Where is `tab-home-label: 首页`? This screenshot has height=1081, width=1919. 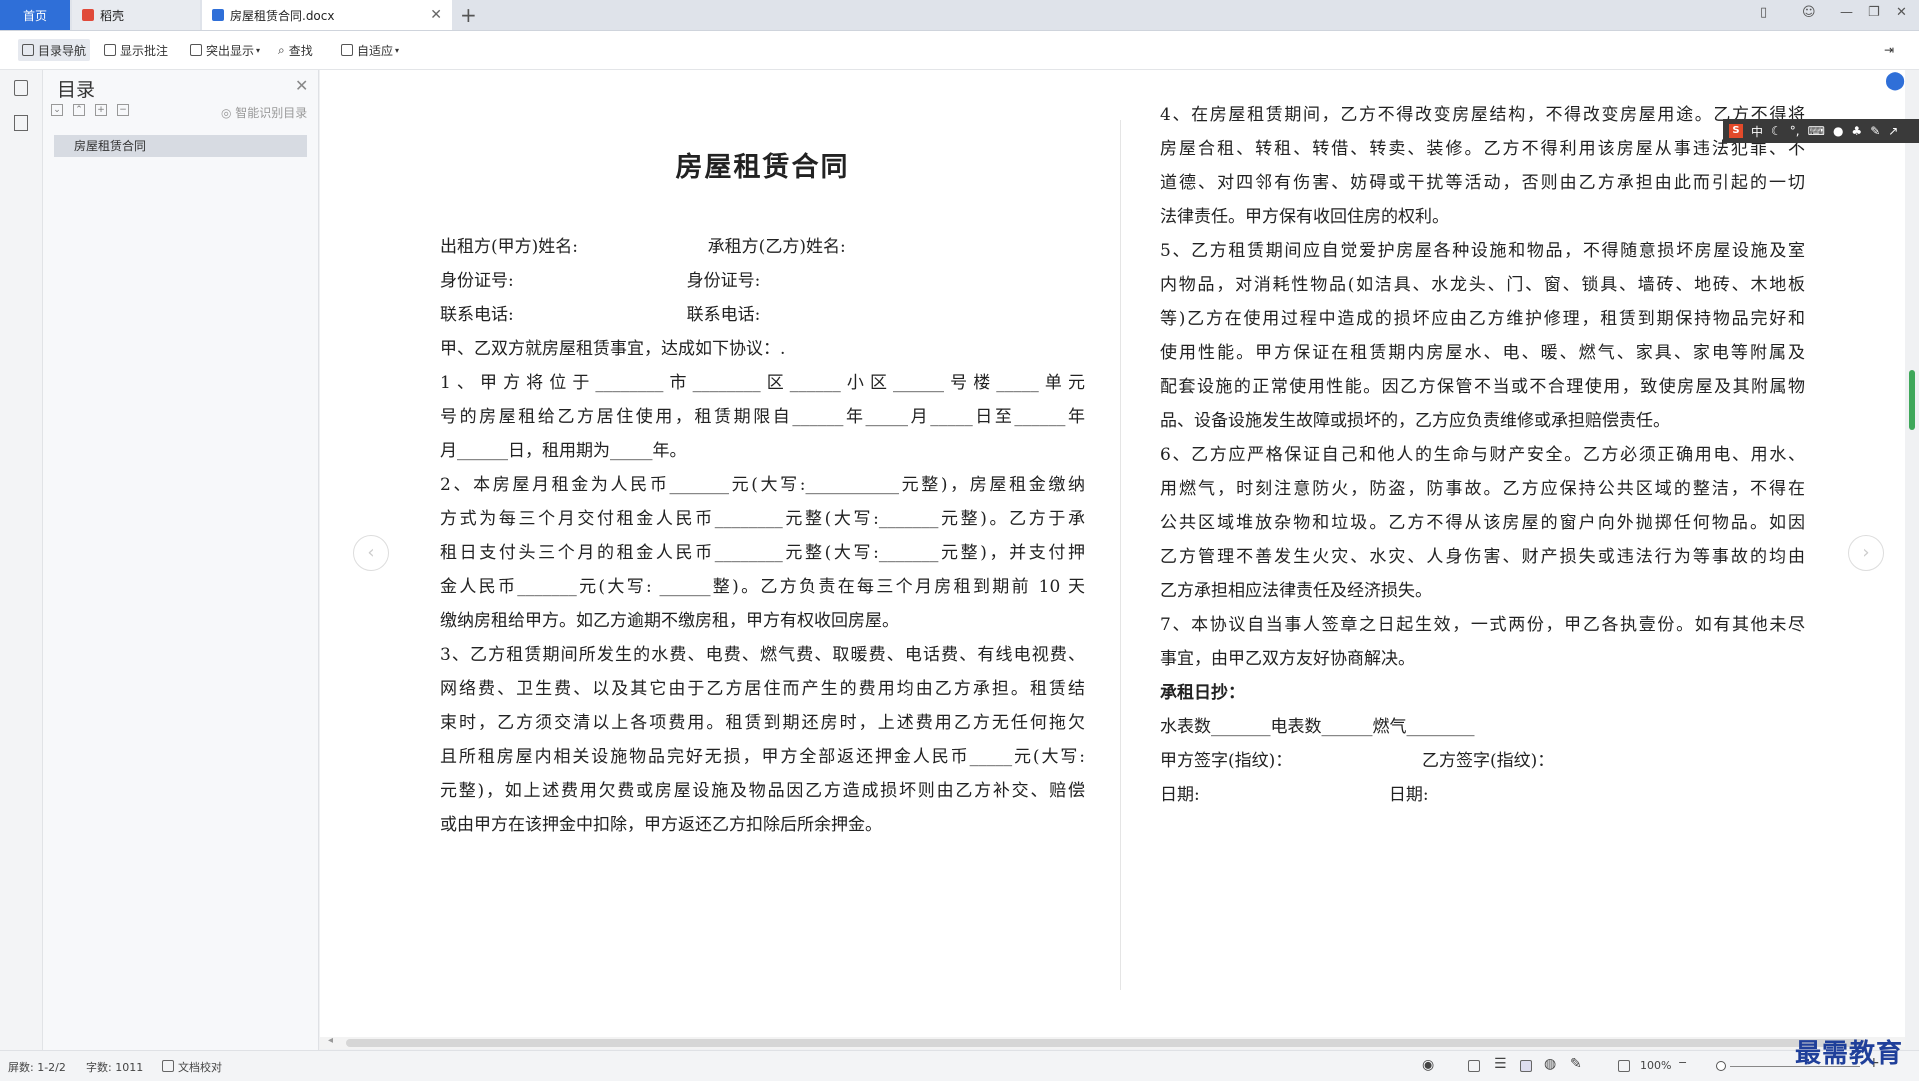
tab-home-label: 首页 is located at coordinates (34, 15).